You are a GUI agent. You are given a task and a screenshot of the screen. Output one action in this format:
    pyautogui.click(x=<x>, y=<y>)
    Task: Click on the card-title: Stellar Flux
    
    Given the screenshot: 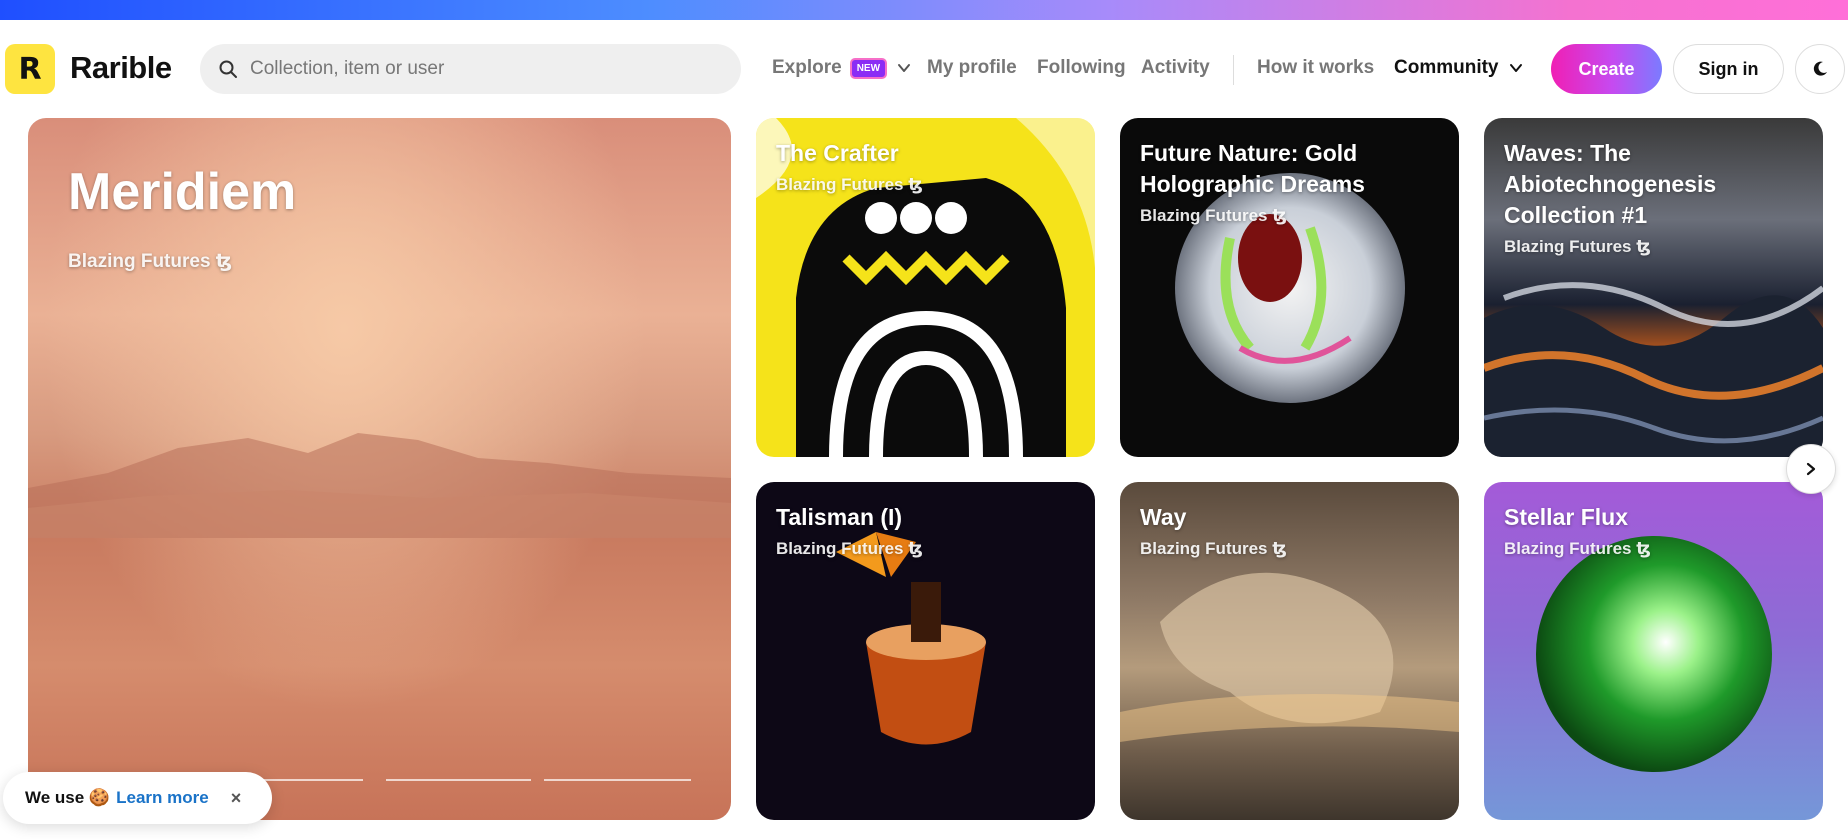 What is the action you would take?
    pyautogui.click(x=1566, y=517)
    